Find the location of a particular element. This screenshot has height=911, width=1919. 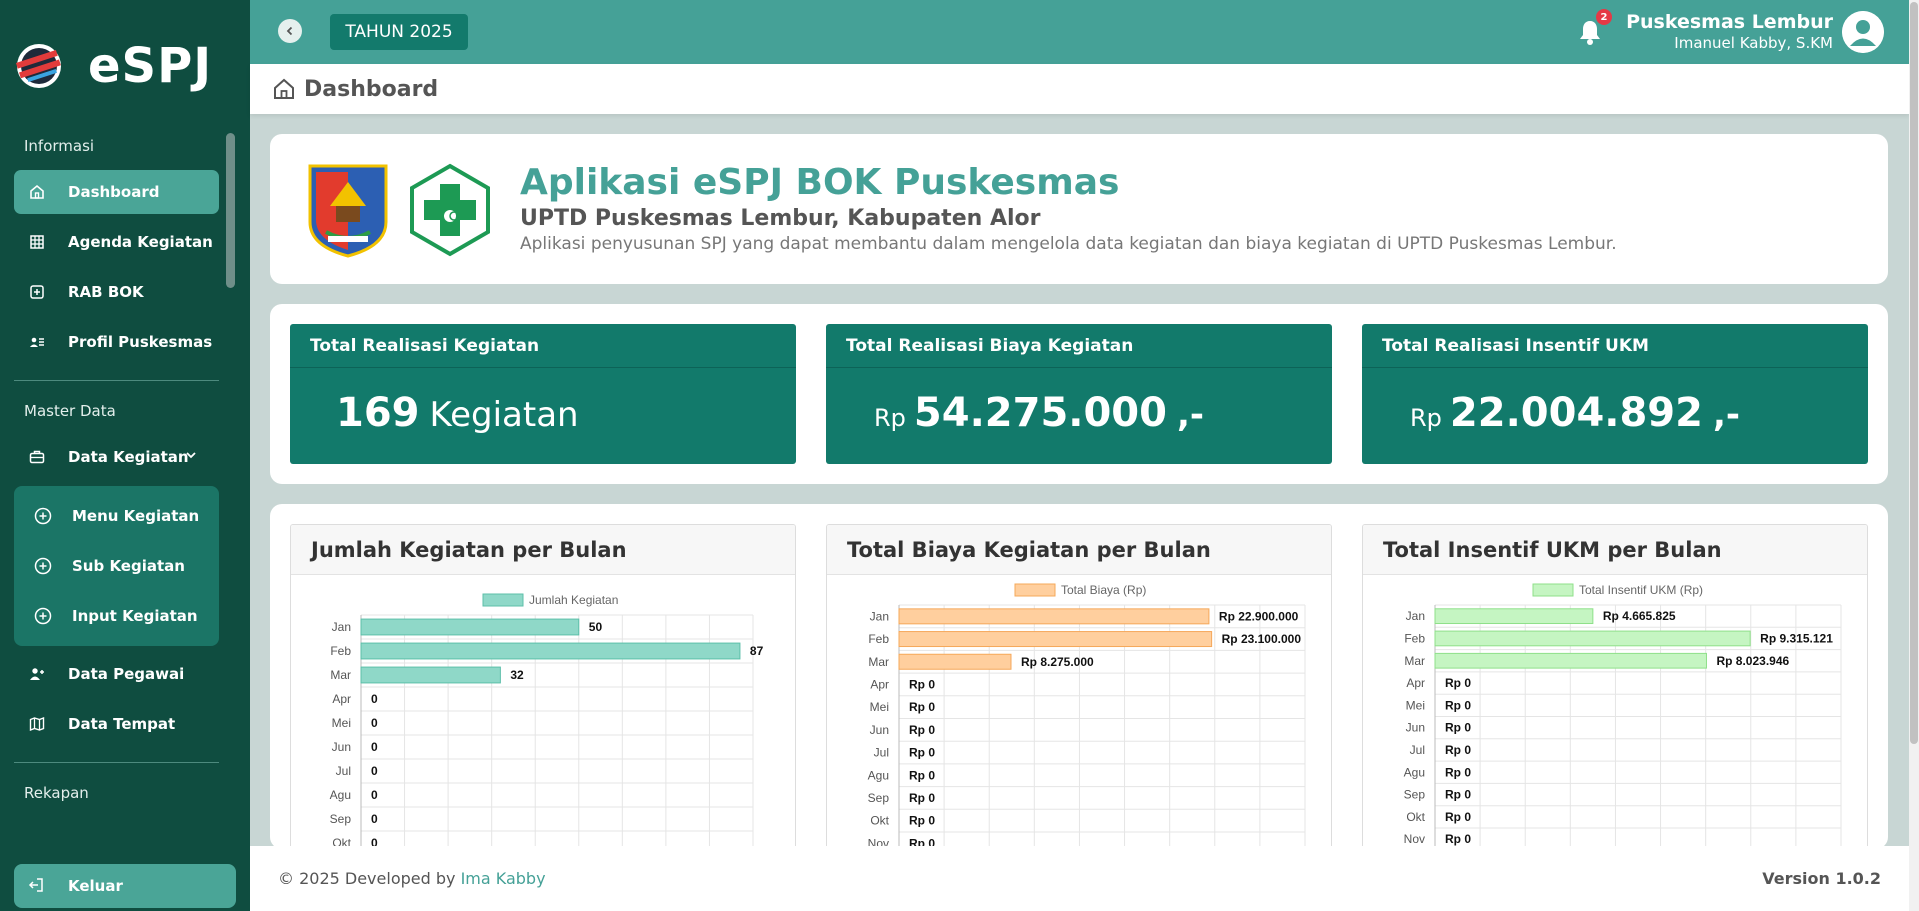

sidebar-subitem-label: Input Kegiatan is located at coordinates (135, 616).